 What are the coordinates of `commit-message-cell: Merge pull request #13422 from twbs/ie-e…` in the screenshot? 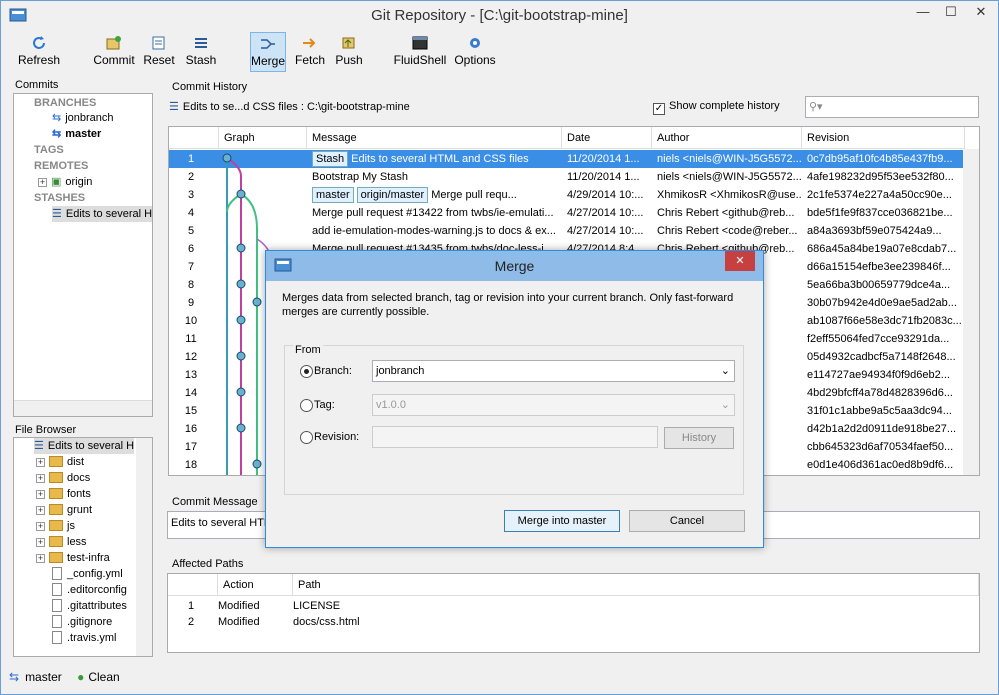 It's located at (437, 213).